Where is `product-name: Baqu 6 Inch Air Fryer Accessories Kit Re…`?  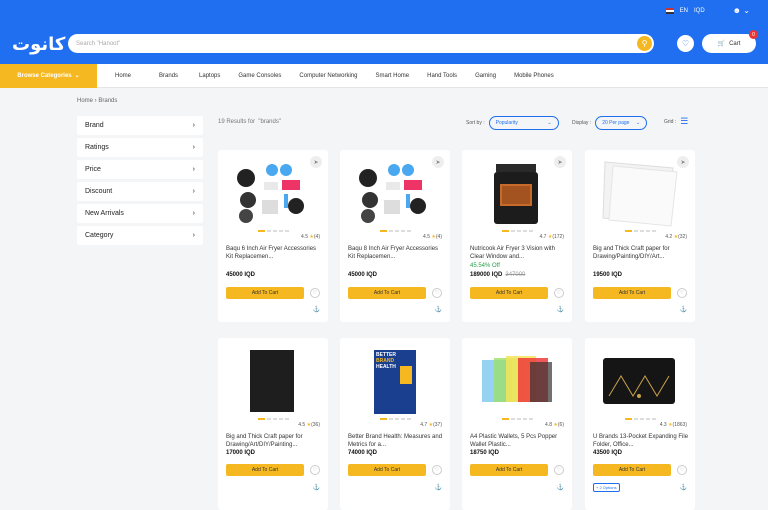
product-name: Baqu 6 Inch Air Fryer Accessories Kit Re… is located at coordinates (274, 253).